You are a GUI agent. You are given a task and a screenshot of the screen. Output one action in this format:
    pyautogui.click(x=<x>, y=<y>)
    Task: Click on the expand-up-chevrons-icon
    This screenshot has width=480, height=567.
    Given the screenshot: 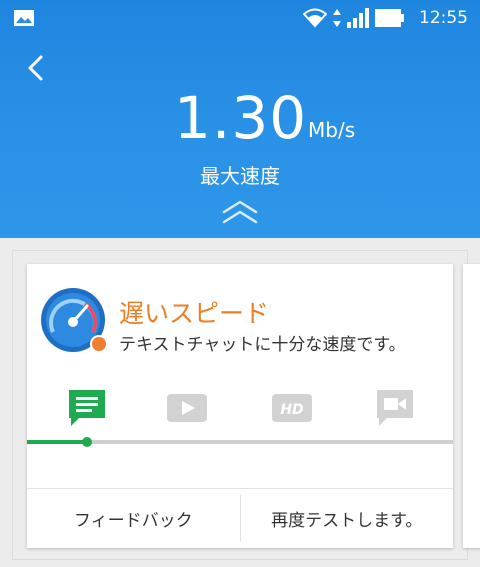 What is the action you would take?
    pyautogui.click(x=240, y=212)
    